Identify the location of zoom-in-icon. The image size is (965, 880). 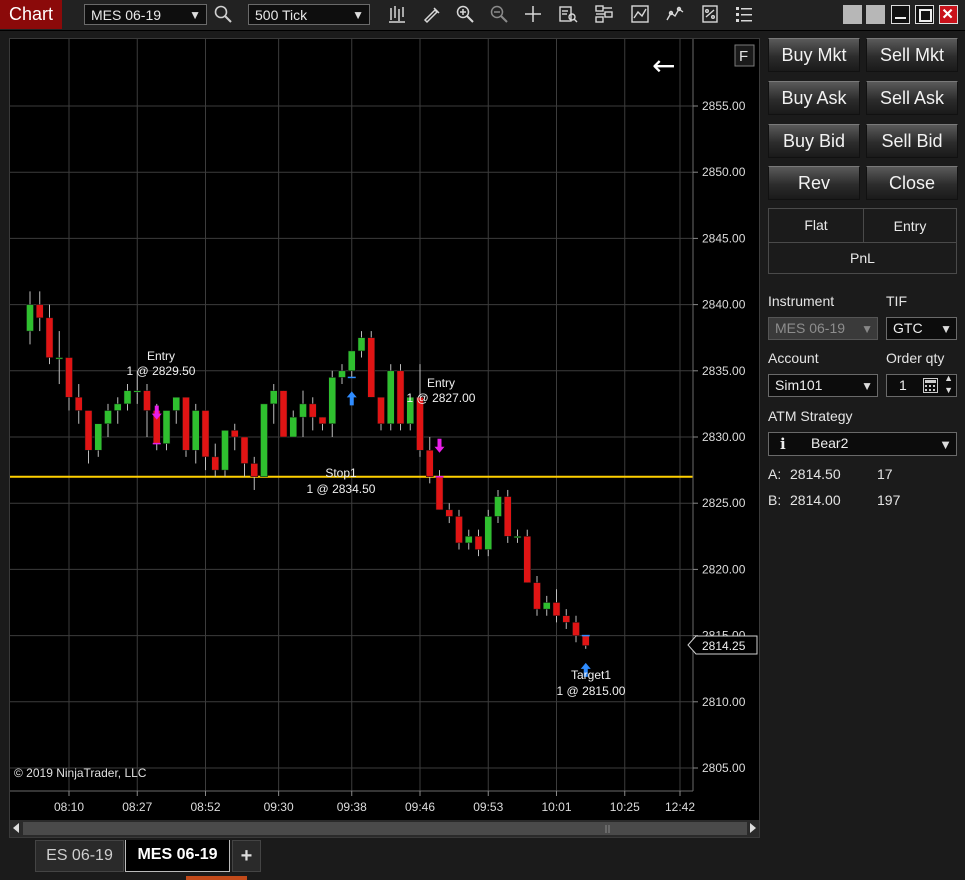
(465, 14).